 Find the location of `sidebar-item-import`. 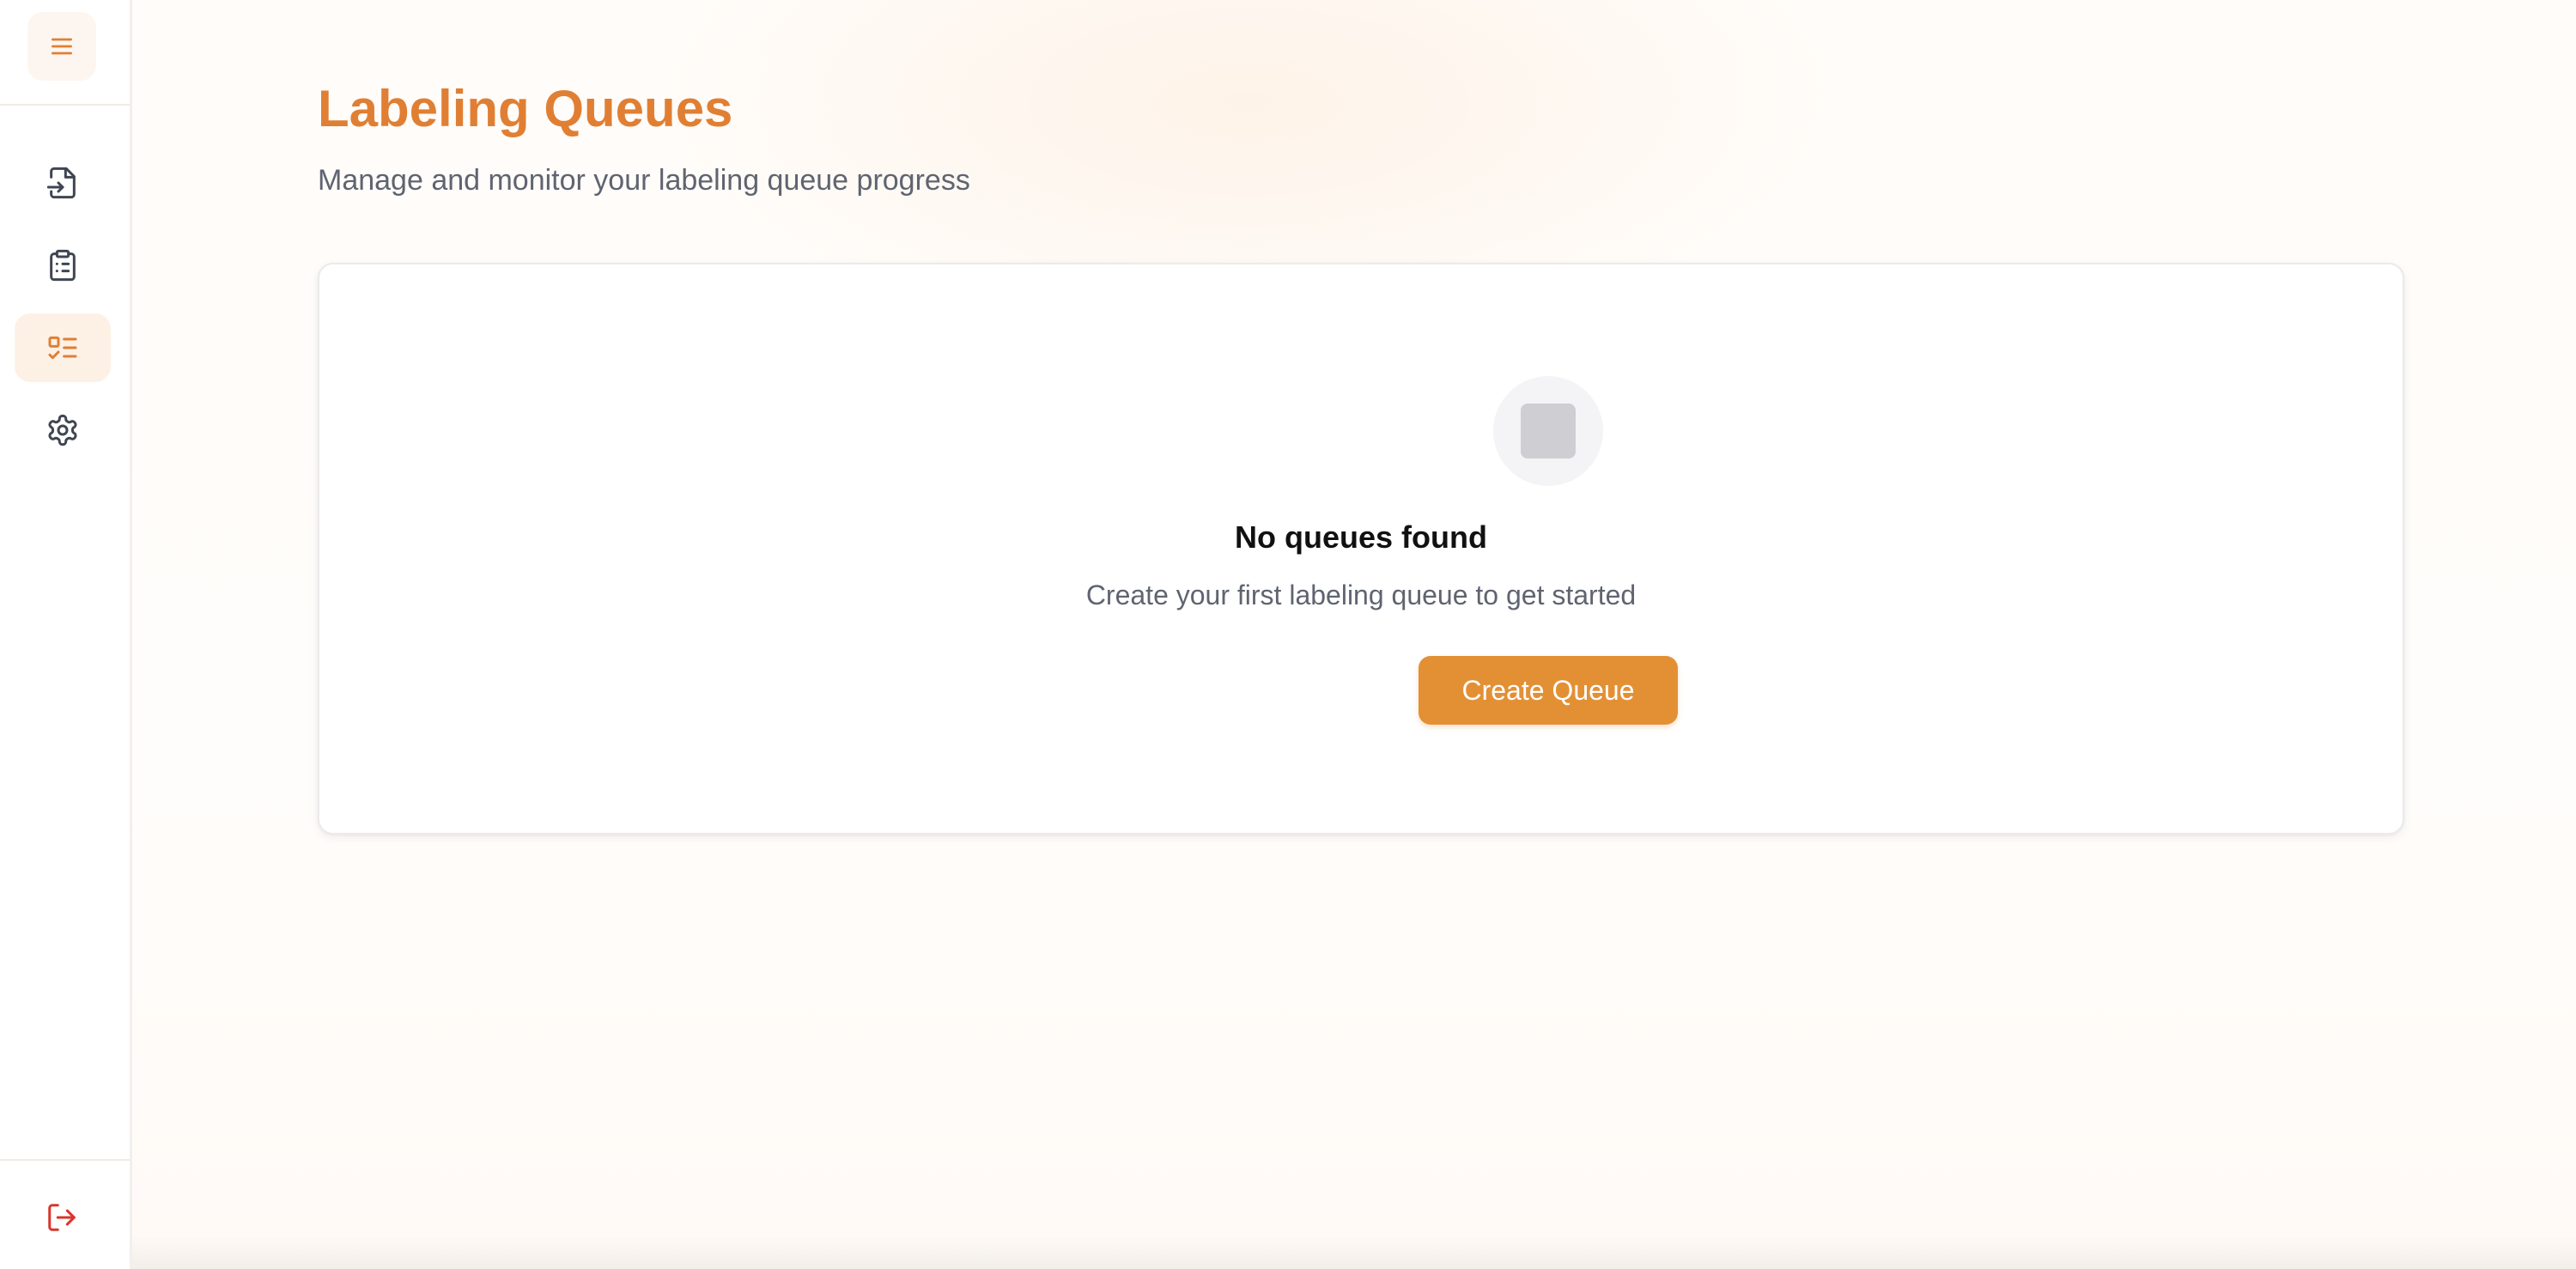

sidebar-item-import is located at coordinates (63, 183).